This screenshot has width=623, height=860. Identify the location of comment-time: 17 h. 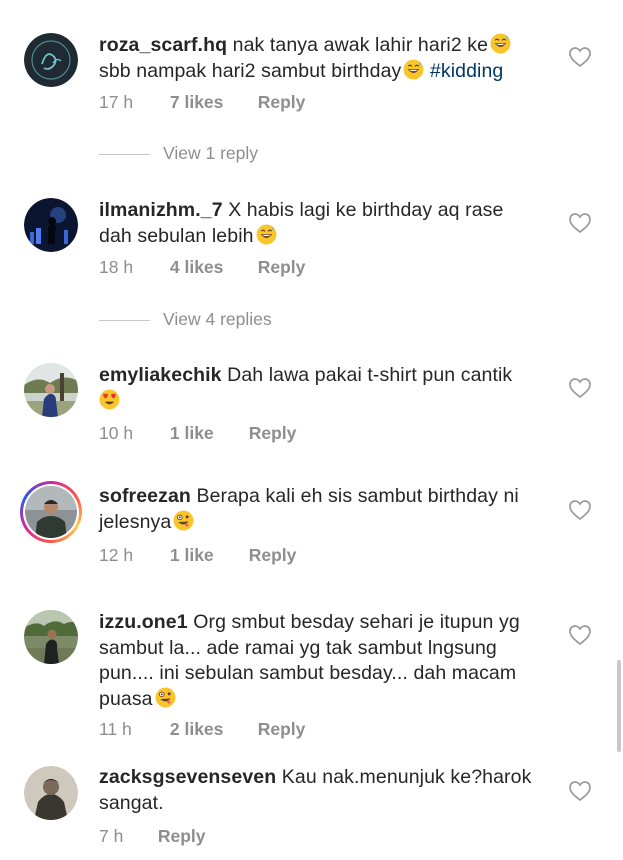
(116, 102).